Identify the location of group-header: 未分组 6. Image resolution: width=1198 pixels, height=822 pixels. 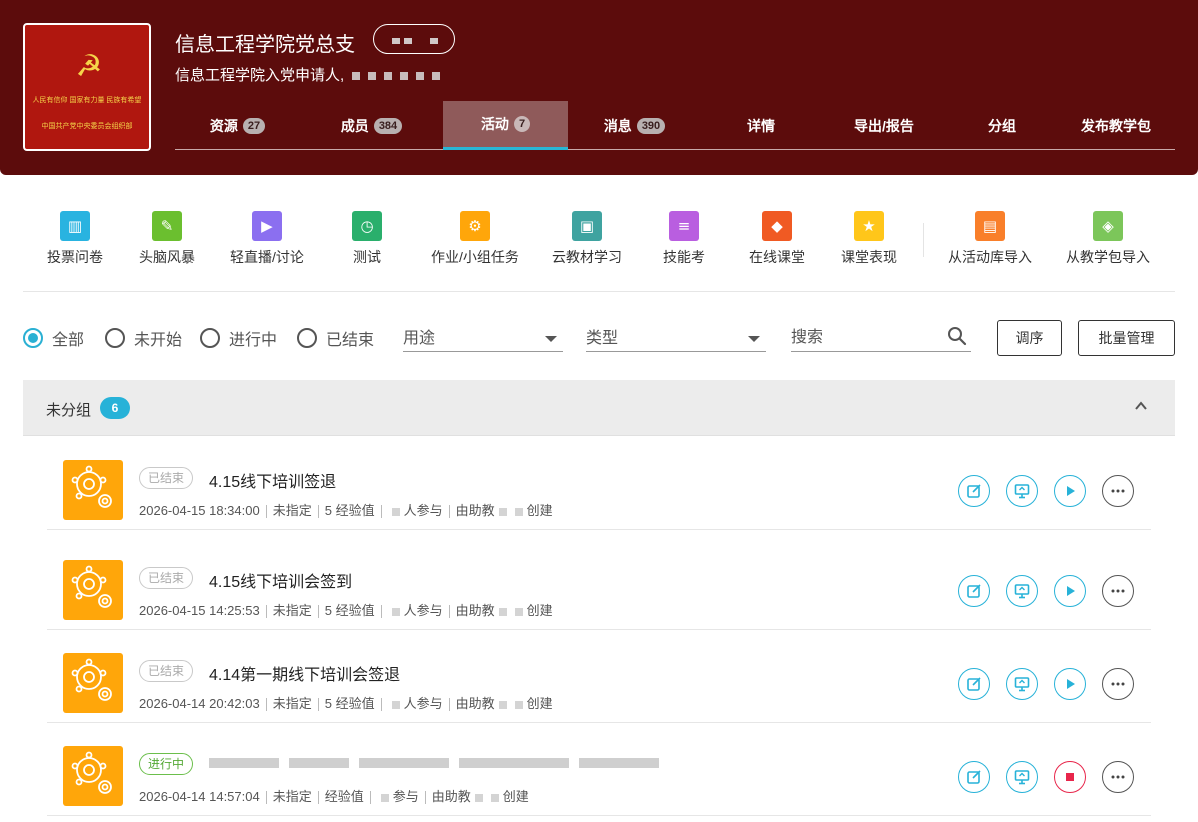
(599, 408).